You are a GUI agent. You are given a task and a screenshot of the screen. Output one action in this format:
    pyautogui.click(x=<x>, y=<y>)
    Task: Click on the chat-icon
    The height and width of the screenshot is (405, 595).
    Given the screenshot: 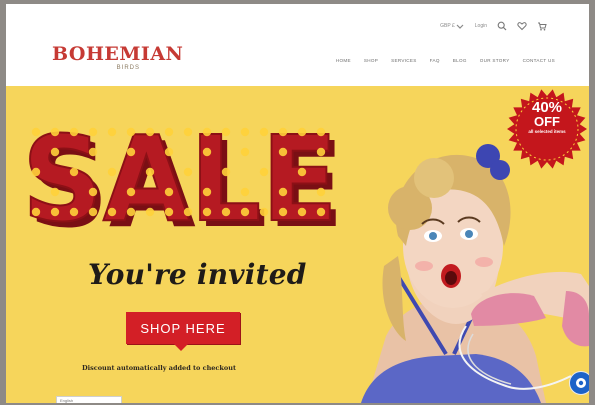 What is the action you would take?
    pyautogui.click(x=581, y=383)
    